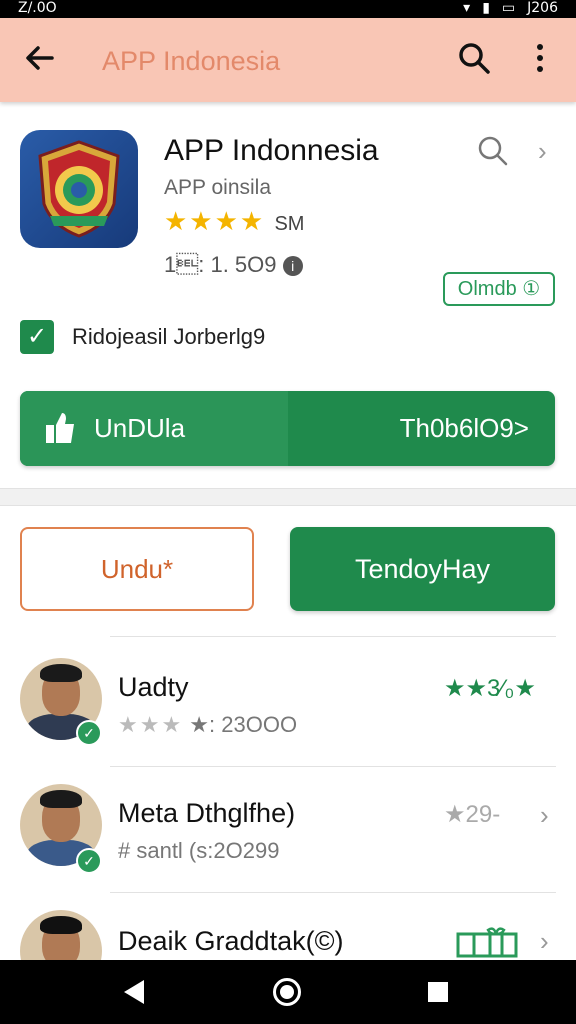 This screenshot has height=1024, width=576. Describe the element at coordinates (287, 428) in the screenshot. I see `download-button: UnDUla Th0b6lO9>` at that location.